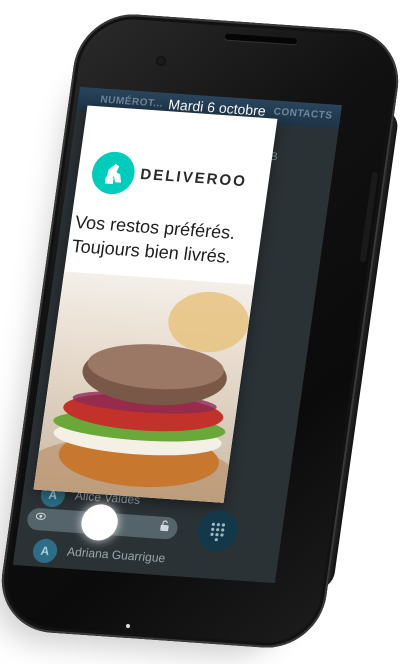 This screenshot has width=400, height=664. I want to click on deliveroo-kangaroo-logo, so click(113, 173).